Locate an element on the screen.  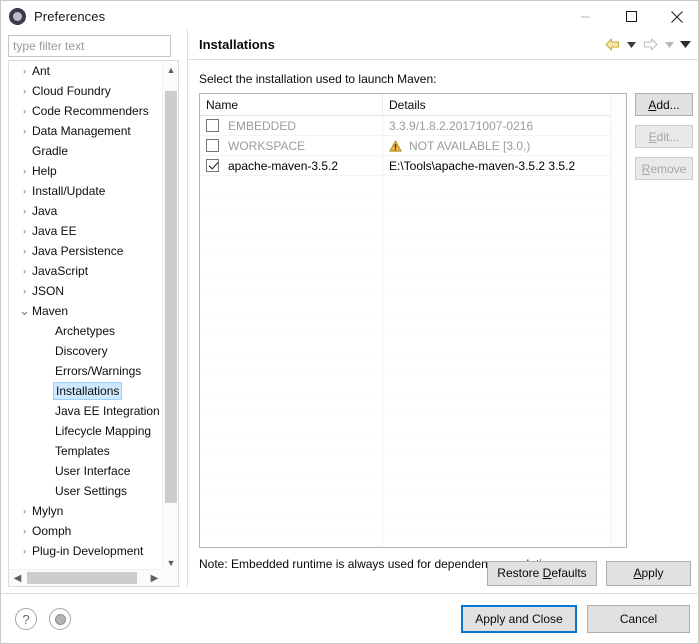
sidebar-item-installations: Installations is located at coordinates (86, 391).